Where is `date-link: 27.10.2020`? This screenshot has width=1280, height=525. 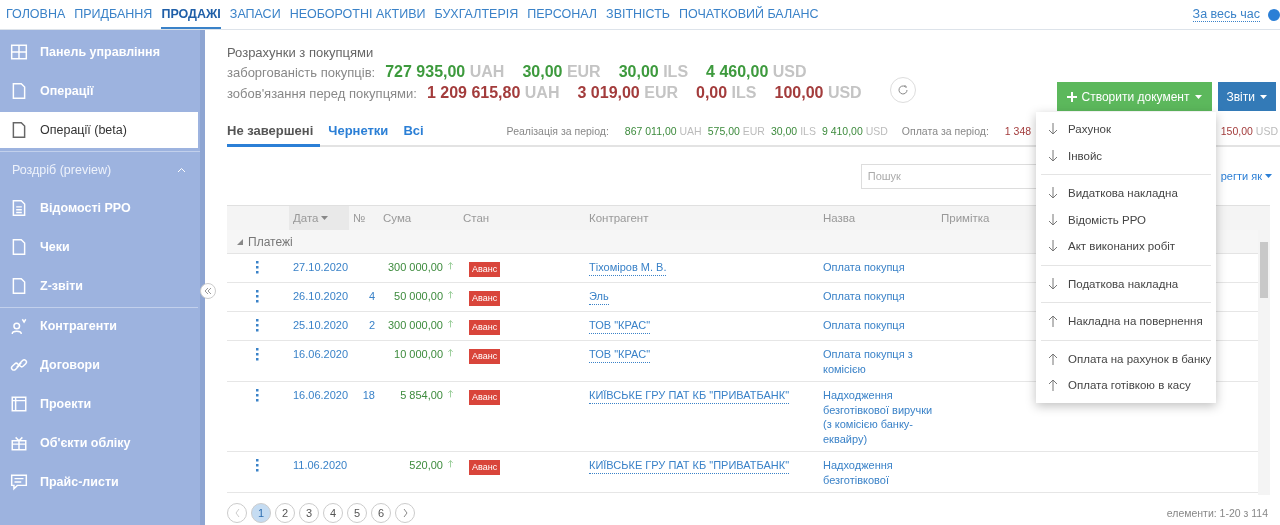 date-link: 27.10.2020 is located at coordinates (321, 267).